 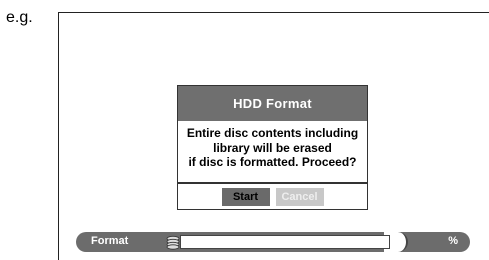 I want to click on dialog-message-line: library will be erased, so click(x=272, y=147).